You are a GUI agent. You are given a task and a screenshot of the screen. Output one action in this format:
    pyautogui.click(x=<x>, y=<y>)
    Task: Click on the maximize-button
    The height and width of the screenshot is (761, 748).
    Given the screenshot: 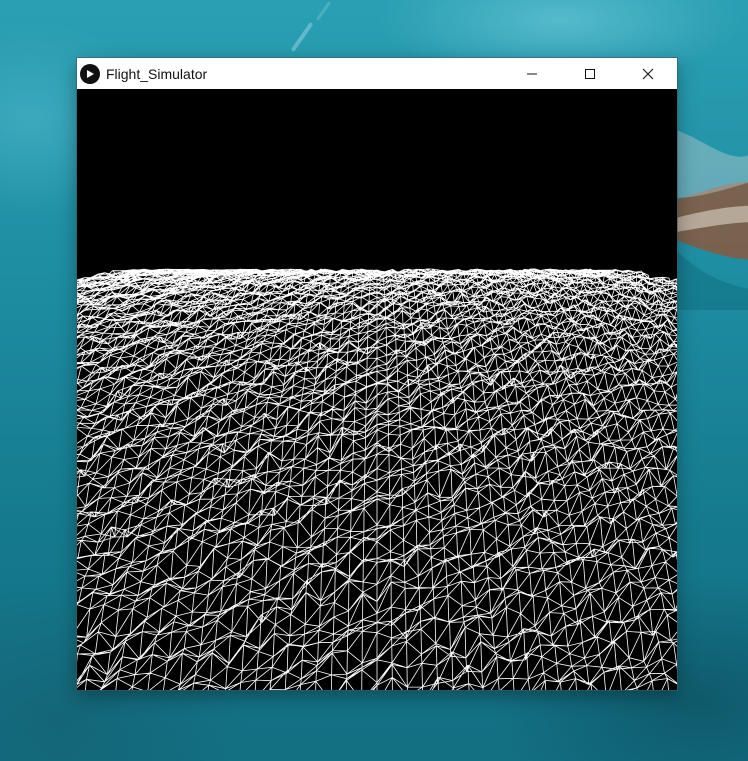 What is the action you would take?
    pyautogui.click(x=590, y=73)
    